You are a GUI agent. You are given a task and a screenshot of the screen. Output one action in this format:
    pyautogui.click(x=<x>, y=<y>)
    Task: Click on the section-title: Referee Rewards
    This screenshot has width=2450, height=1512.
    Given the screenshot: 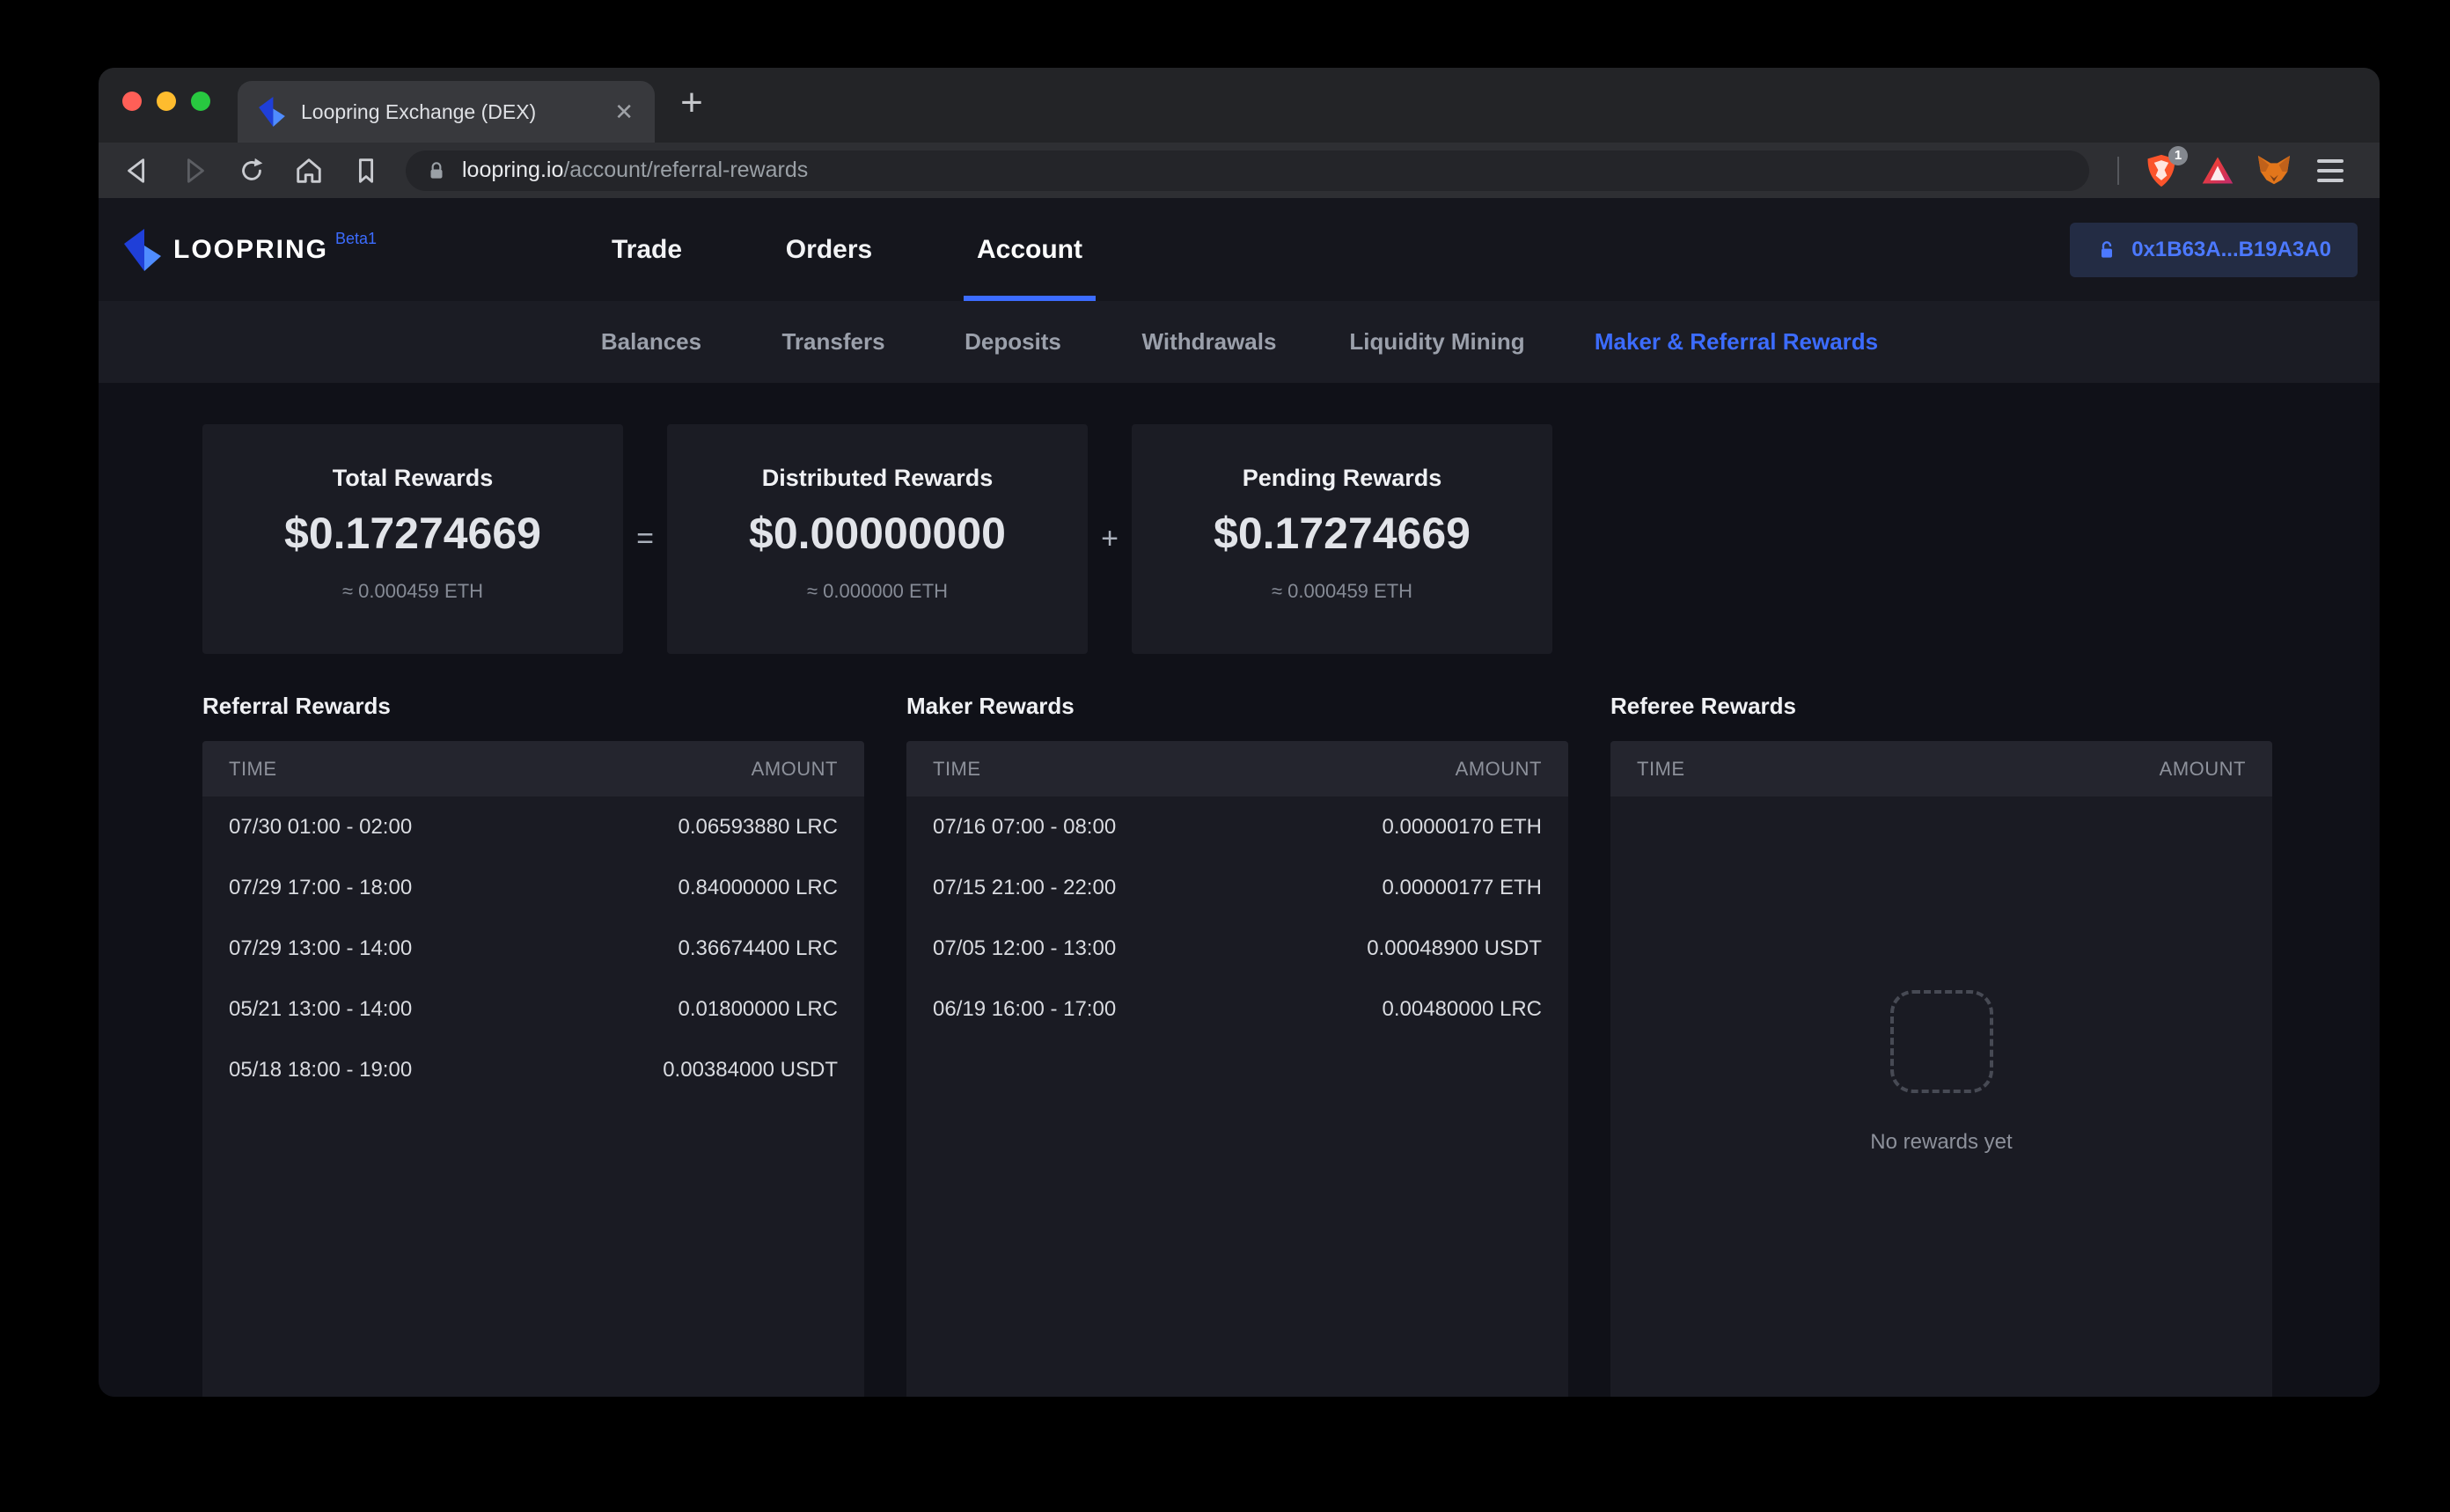 What is the action you would take?
    pyautogui.click(x=1703, y=706)
    